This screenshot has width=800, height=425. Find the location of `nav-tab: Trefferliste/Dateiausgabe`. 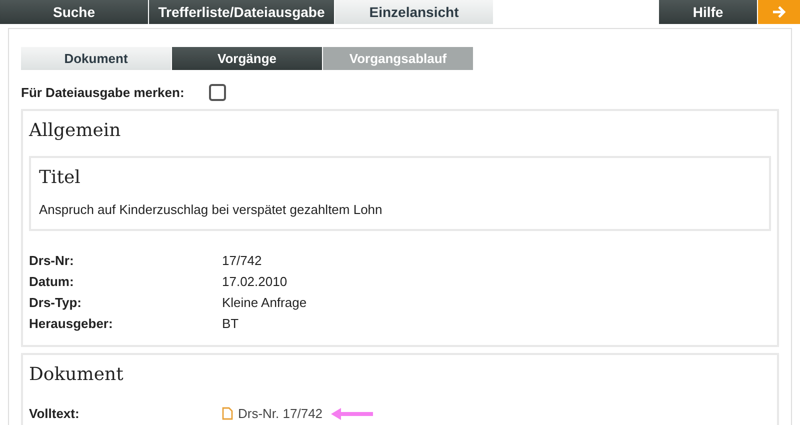

nav-tab: Trefferliste/Dateiausgabe is located at coordinates (241, 12).